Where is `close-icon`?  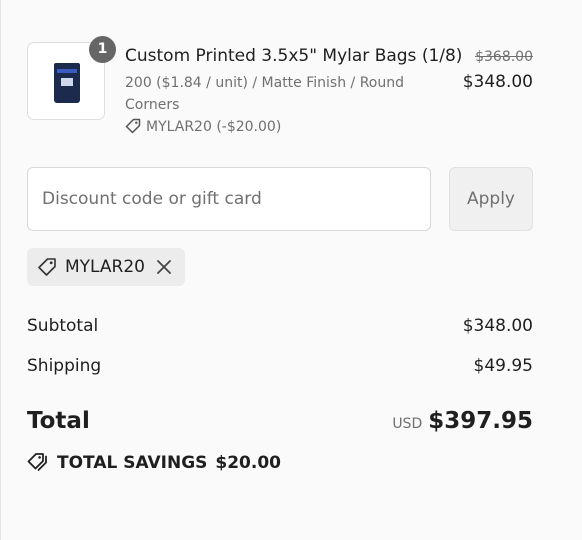 close-icon is located at coordinates (164, 267).